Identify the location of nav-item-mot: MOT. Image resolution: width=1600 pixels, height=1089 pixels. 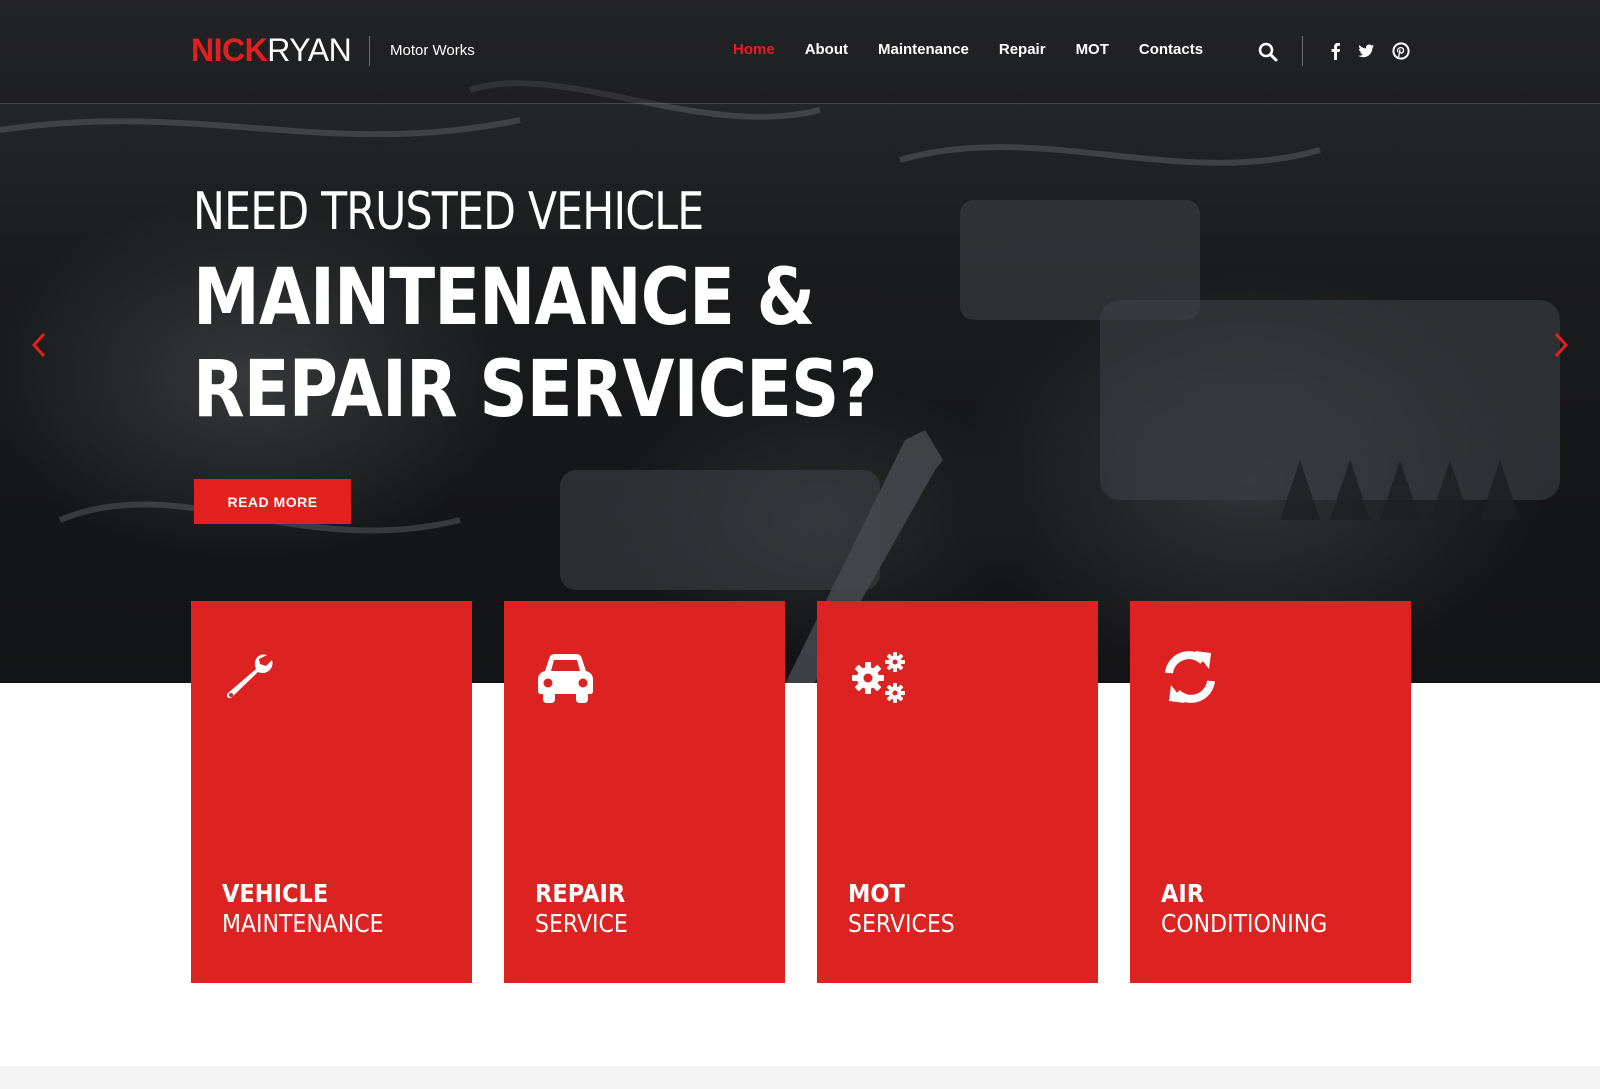
(1092, 50).